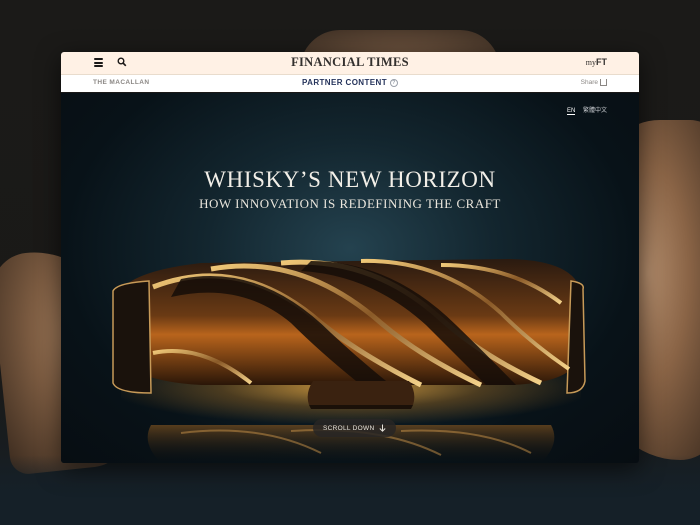 This screenshot has width=700, height=525. Describe the element at coordinates (349, 428) in the screenshot. I see `scroll-down-label: SCROLL DOWN` at that location.